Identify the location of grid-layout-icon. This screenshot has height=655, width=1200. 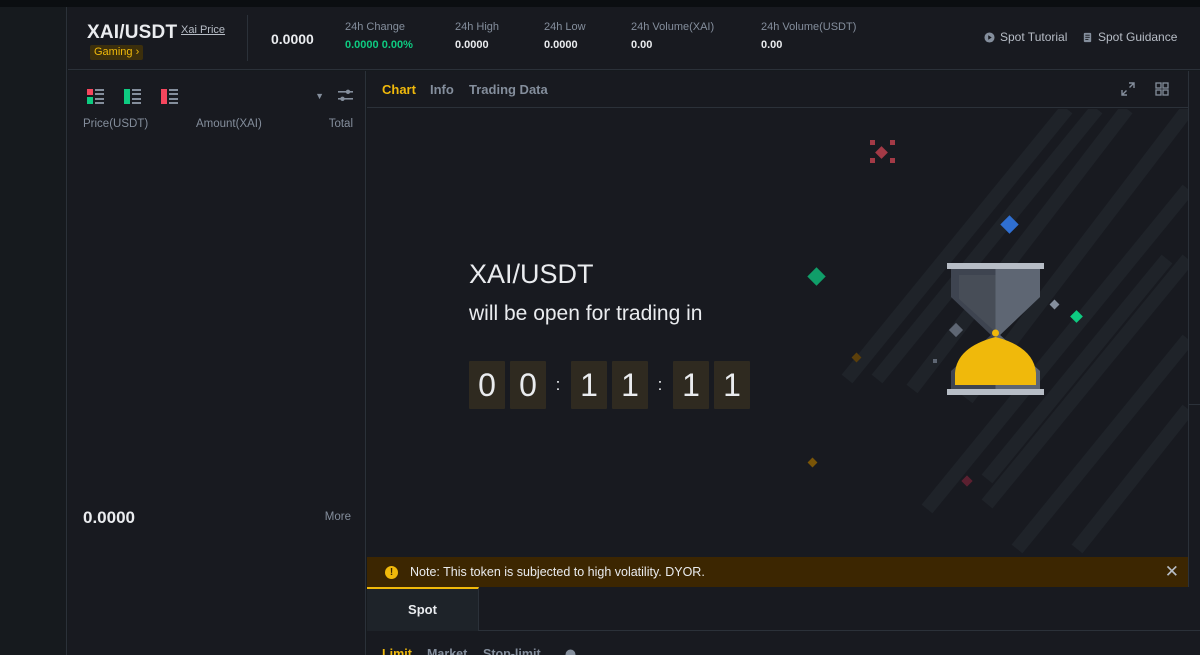
(1162, 89).